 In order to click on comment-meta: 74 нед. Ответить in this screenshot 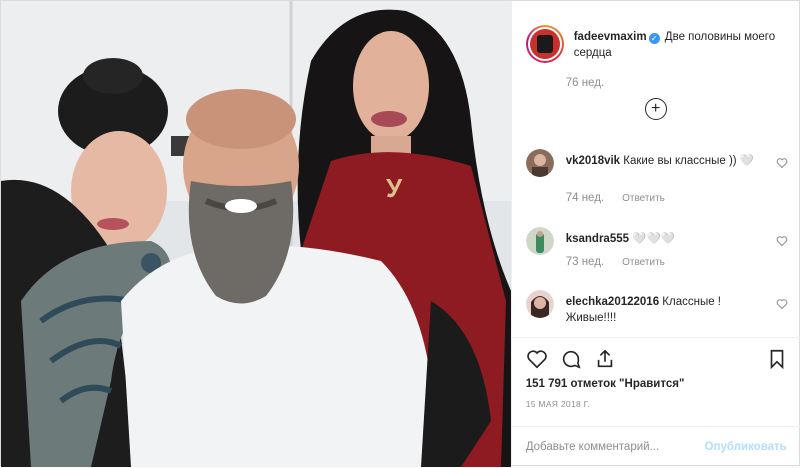, I will do `click(615, 198)`.